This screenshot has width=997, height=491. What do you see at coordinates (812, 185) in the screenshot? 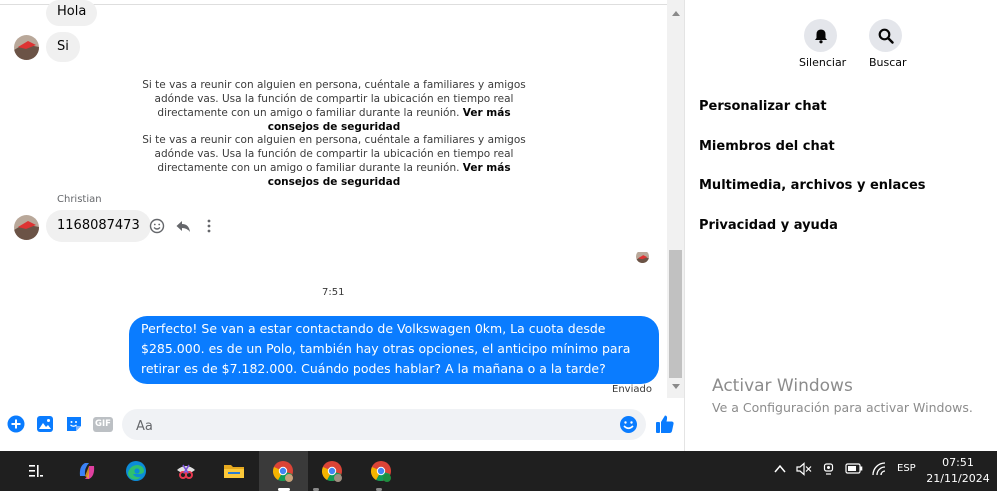
I see `menu-media-files-links: Multimedia, archivos y enlaces` at bounding box center [812, 185].